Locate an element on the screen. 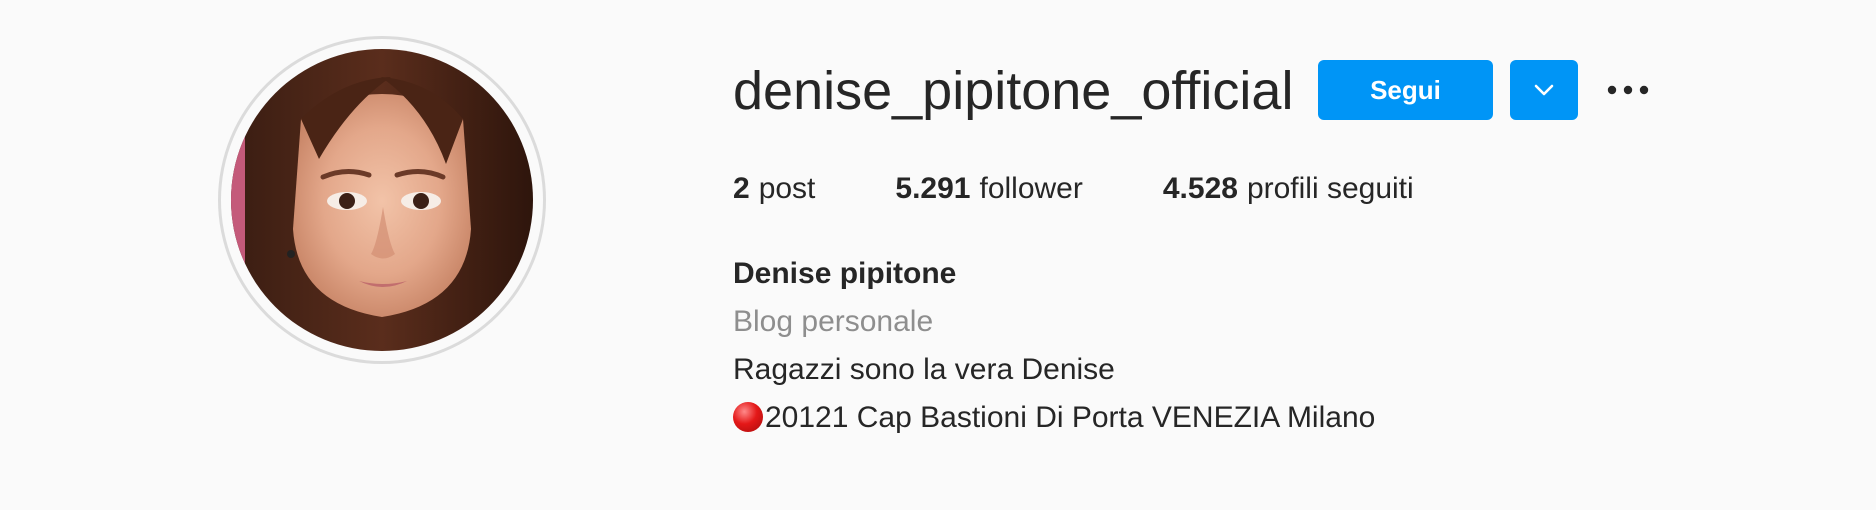 The width and height of the screenshot is (1876, 510). following-label: profili seguiti is located at coordinates (1330, 188).